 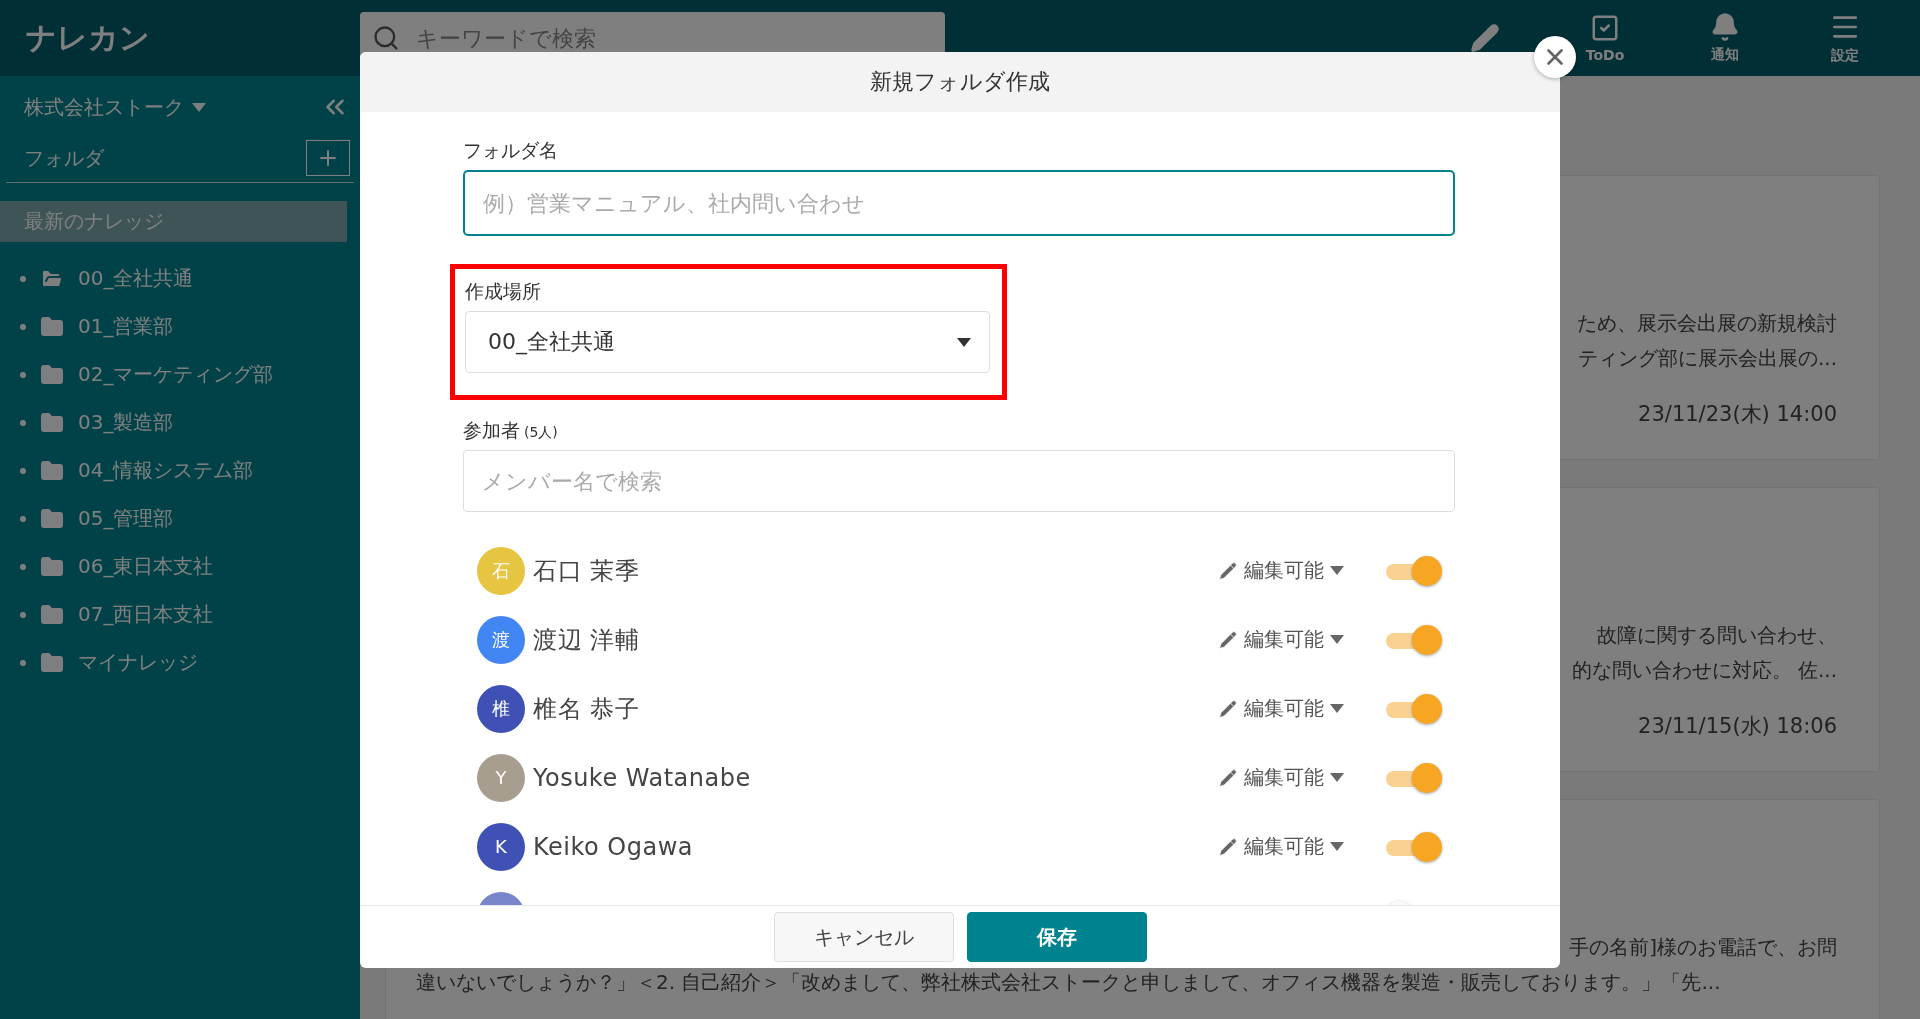 What do you see at coordinates (1703, 947) in the screenshot?
I see `card-excerpt: 手の名前]様のお電話で、お問` at bounding box center [1703, 947].